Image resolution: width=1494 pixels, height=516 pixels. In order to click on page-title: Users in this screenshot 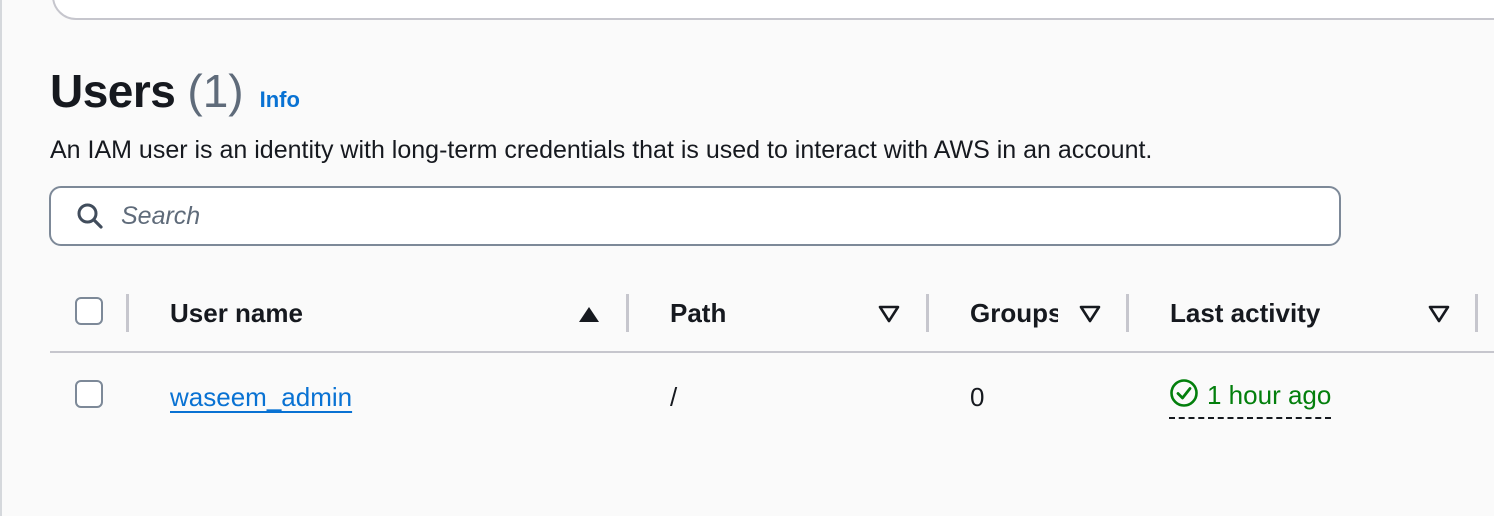, I will do `click(113, 91)`.